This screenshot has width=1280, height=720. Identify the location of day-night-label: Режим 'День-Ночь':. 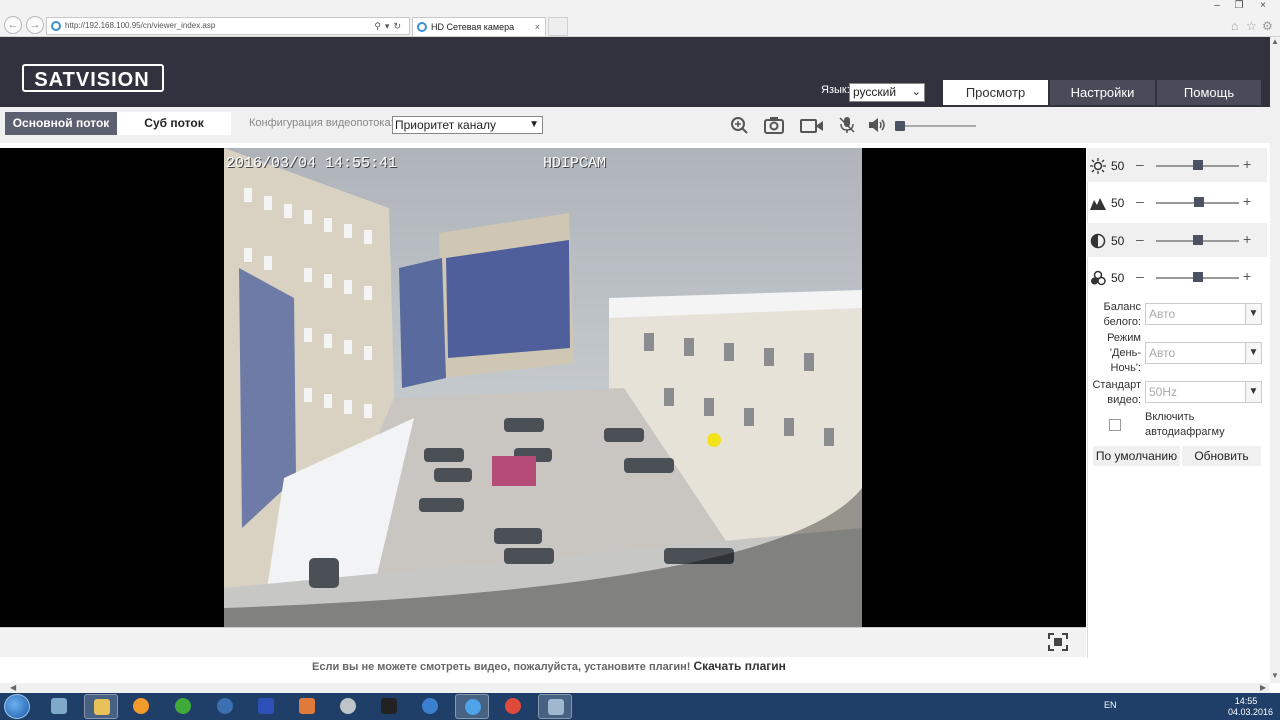
(1124, 353).